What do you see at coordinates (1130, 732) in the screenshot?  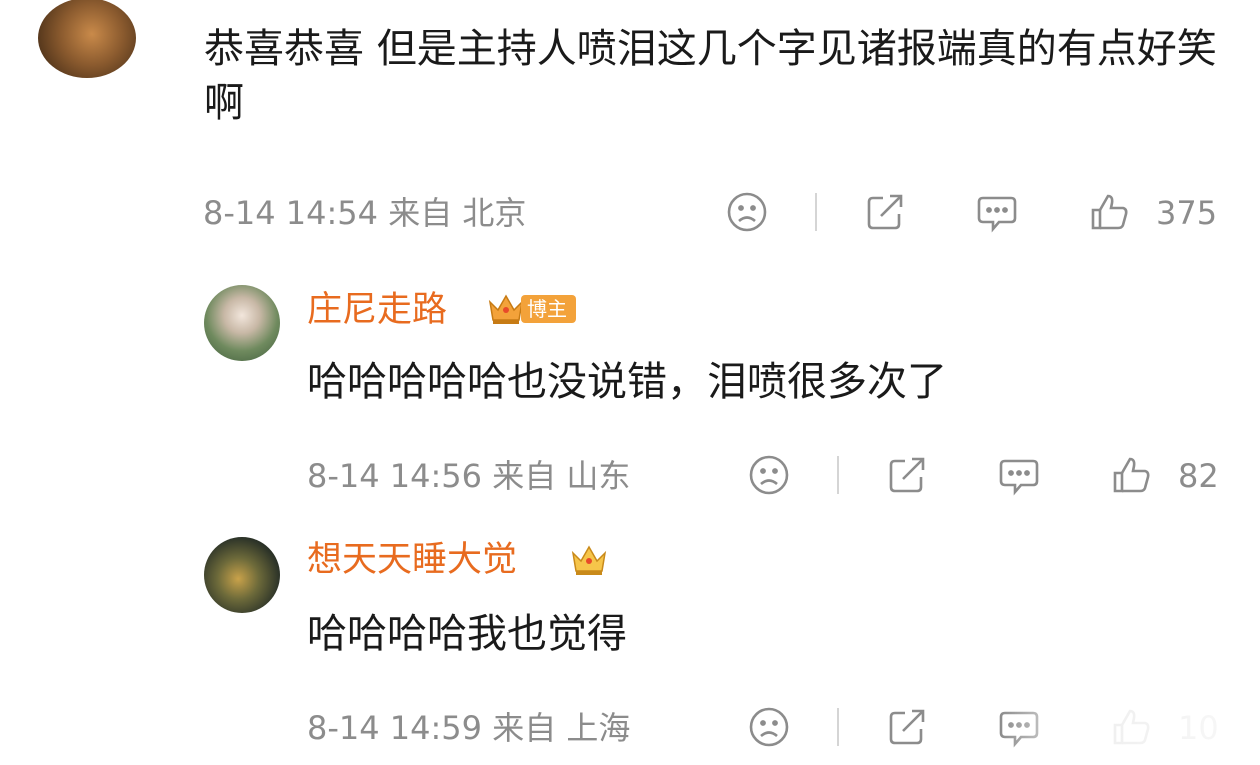 I see `watermark-overlay` at bounding box center [1130, 732].